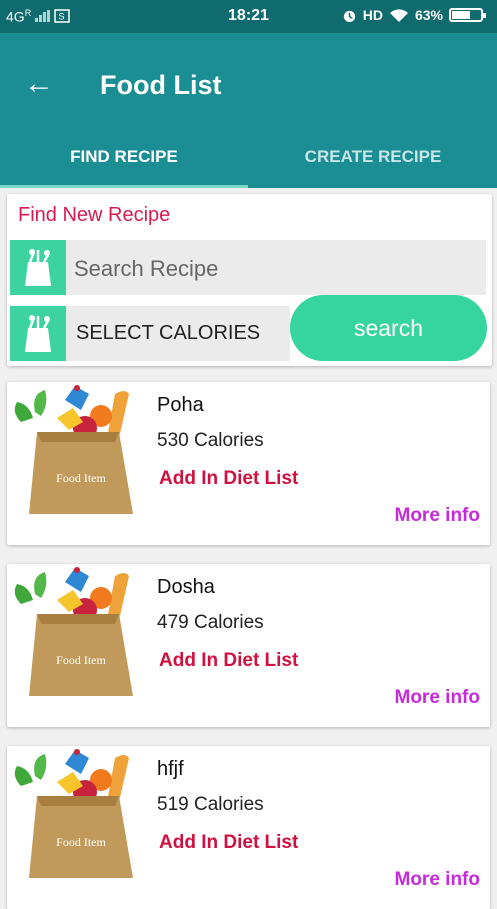 The width and height of the screenshot is (497, 909). Describe the element at coordinates (161, 85) in the screenshot. I see `page-title: Food List` at that location.